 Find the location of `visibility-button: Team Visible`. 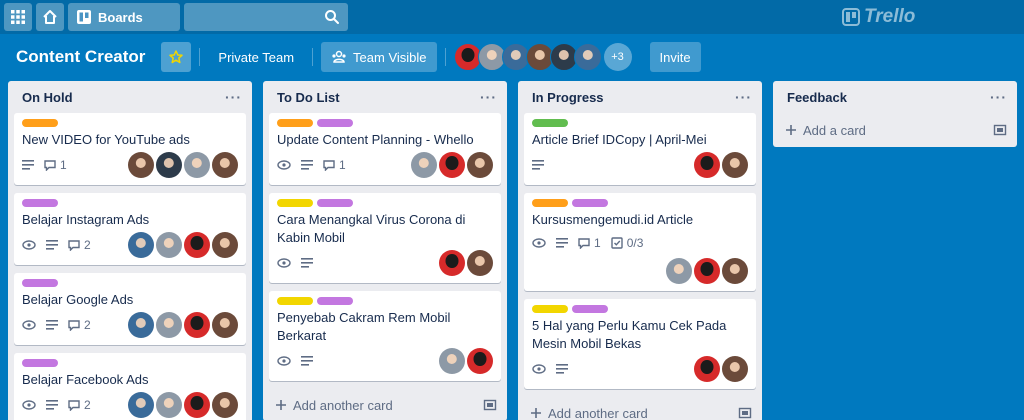

visibility-button: Team Visible is located at coordinates (379, 57).